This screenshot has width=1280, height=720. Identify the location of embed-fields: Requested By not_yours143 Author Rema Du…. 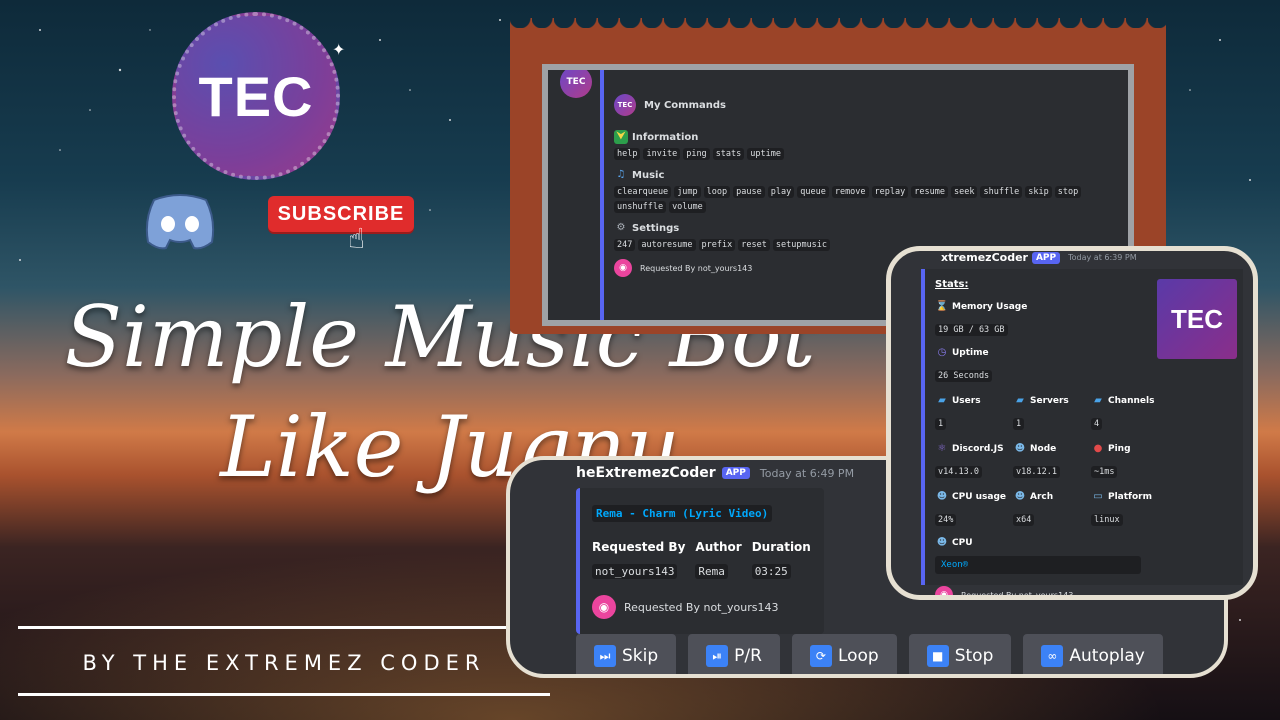
(702, 559).